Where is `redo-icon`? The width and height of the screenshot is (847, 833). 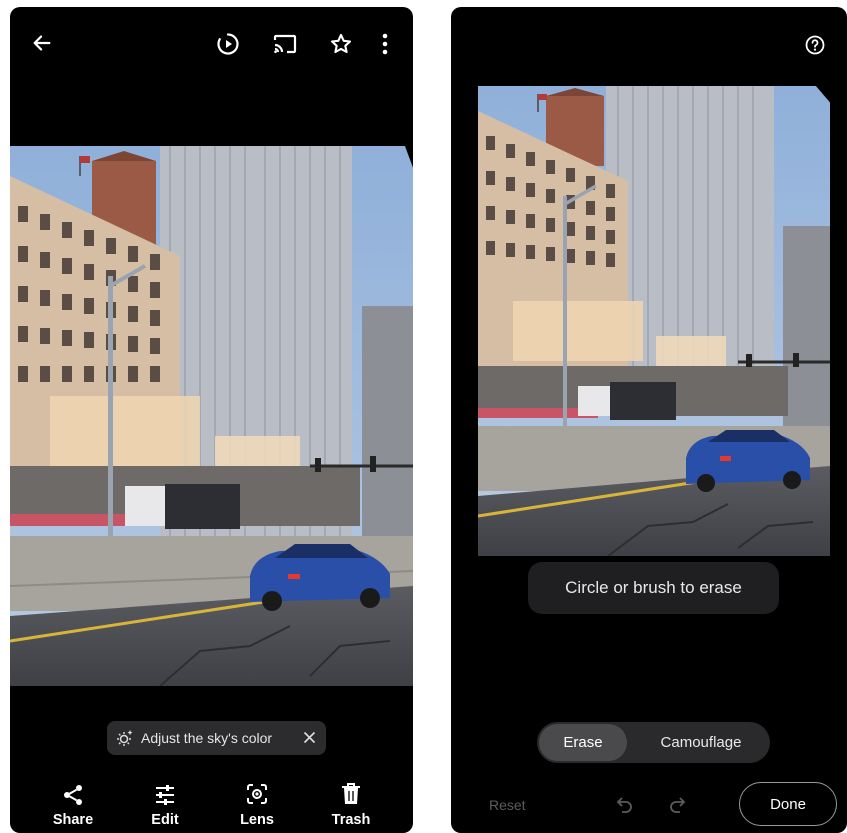 redo-icon is located at coordinates (678, 805).